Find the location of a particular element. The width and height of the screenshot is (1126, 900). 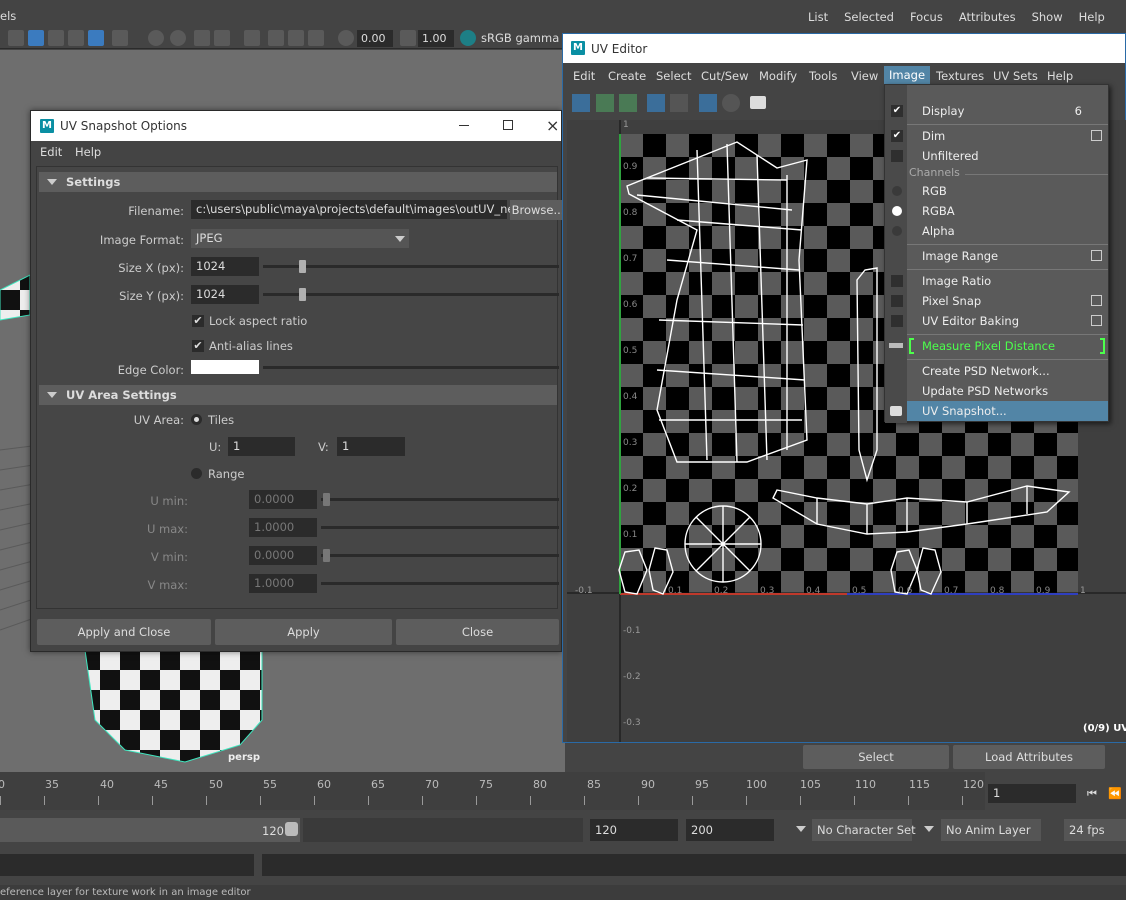

menu-item-rgb: RGB is located at coordinates (996, 191).